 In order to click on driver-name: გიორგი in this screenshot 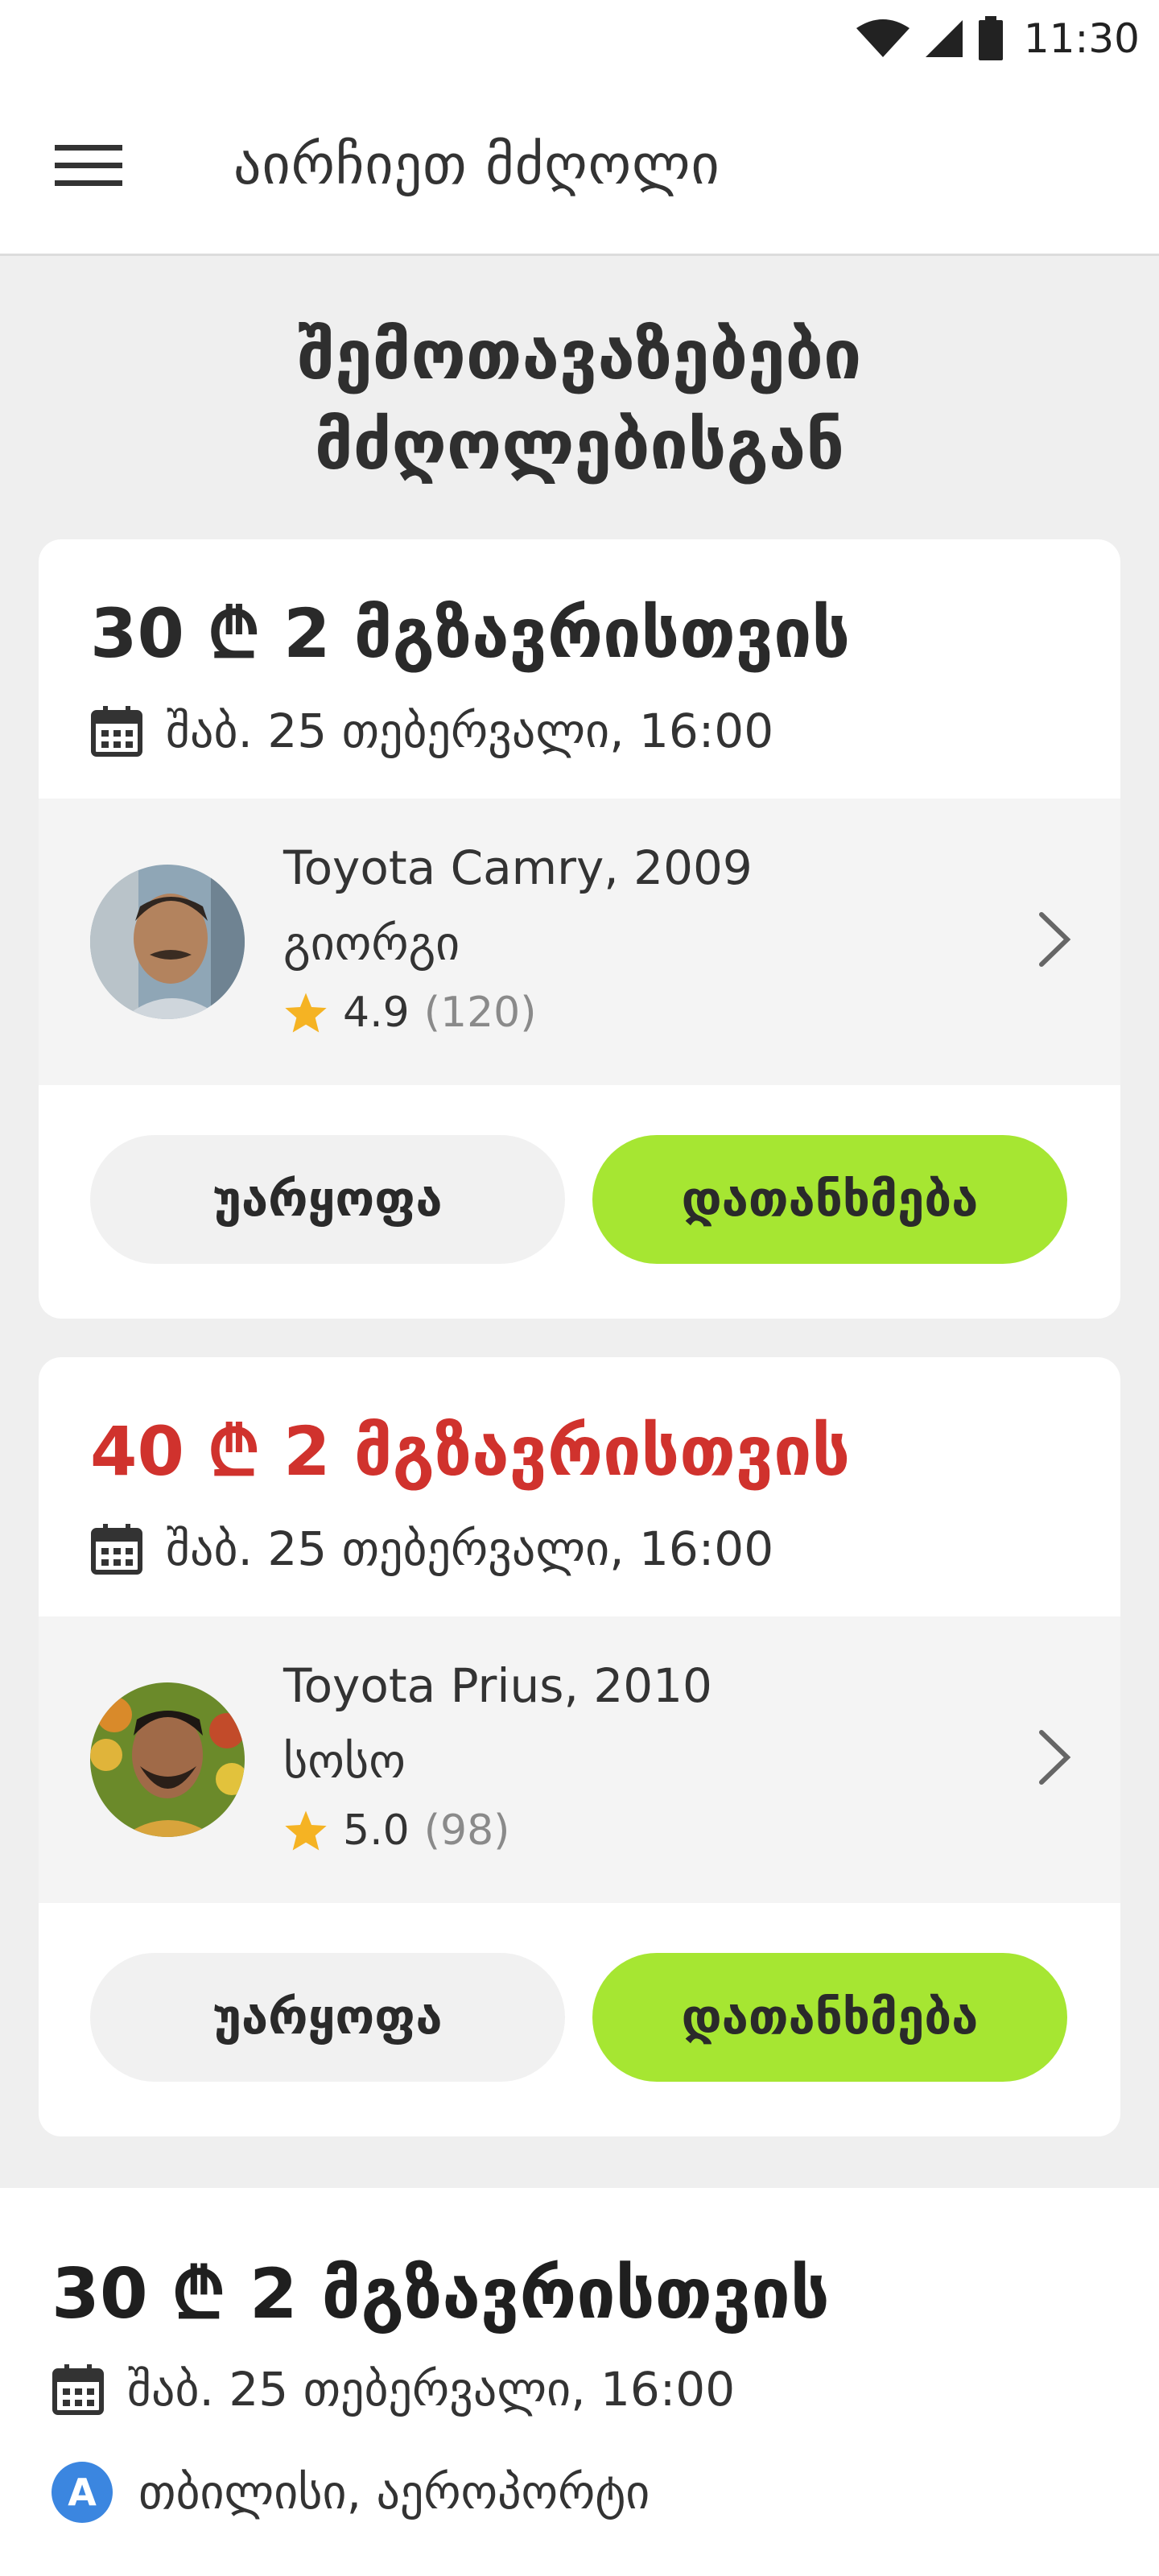, I will do `click(371, 943)`.